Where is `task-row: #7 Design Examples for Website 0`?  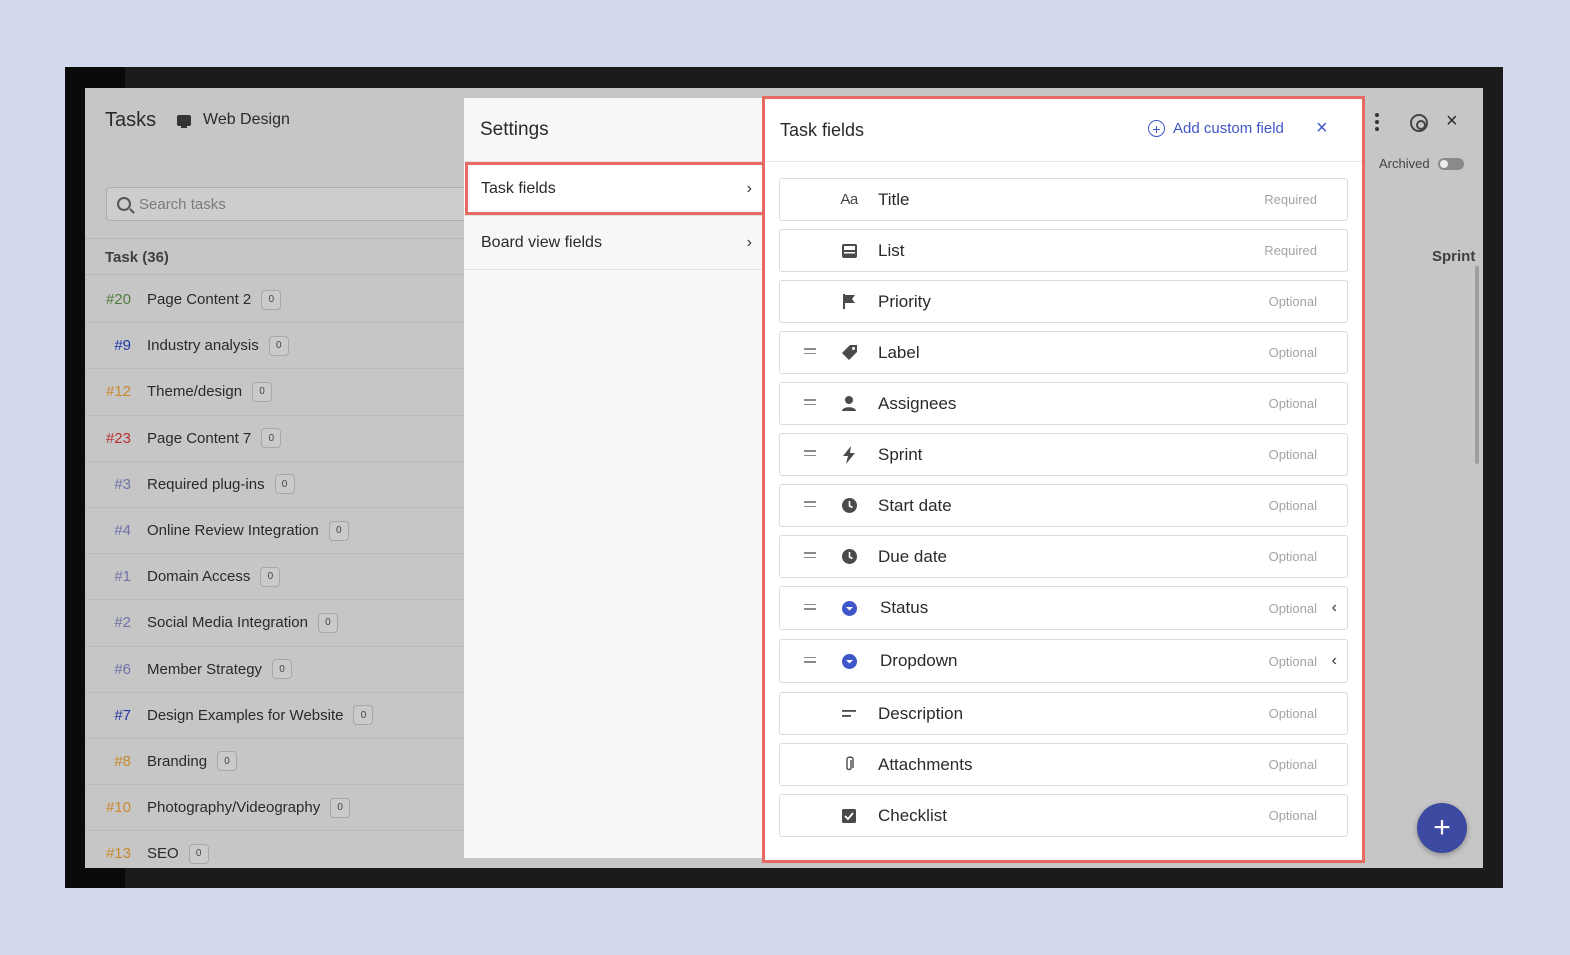 task-row: #7 Design Examples for Website 0 is located at coordinates (275, 716).